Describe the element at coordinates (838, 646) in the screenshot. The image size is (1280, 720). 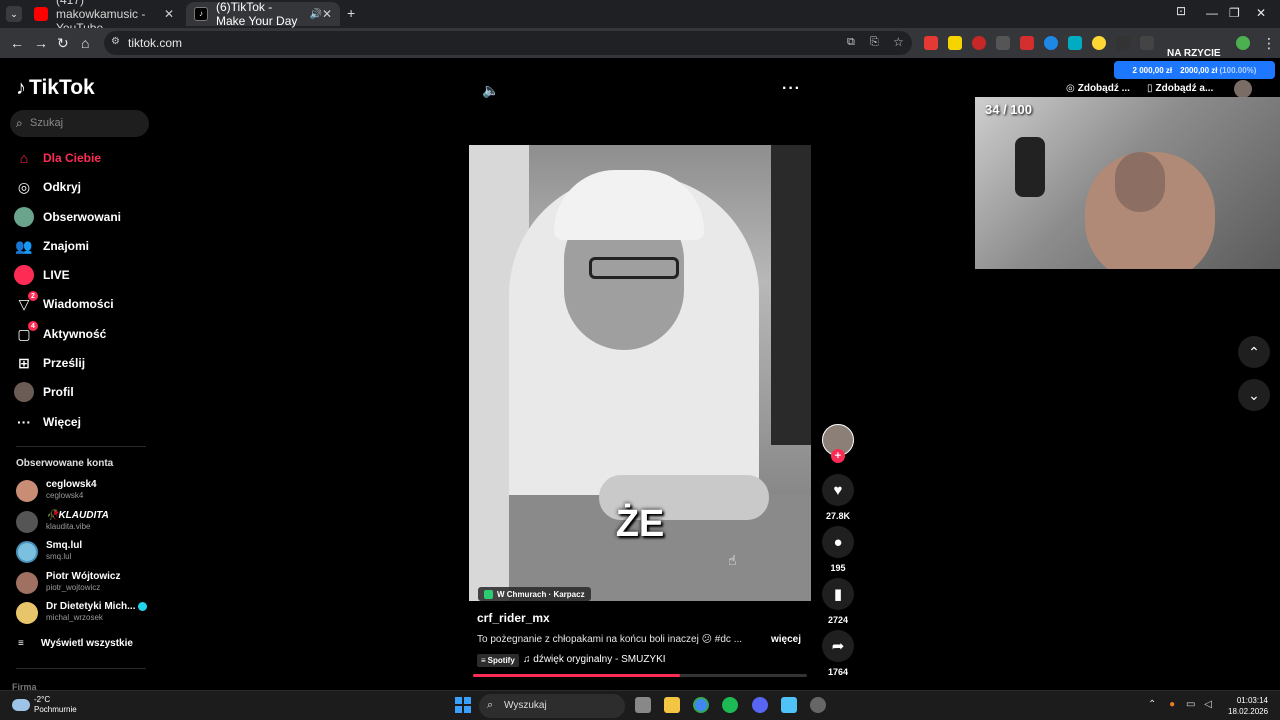
I see `share-button: ➦` at that location.